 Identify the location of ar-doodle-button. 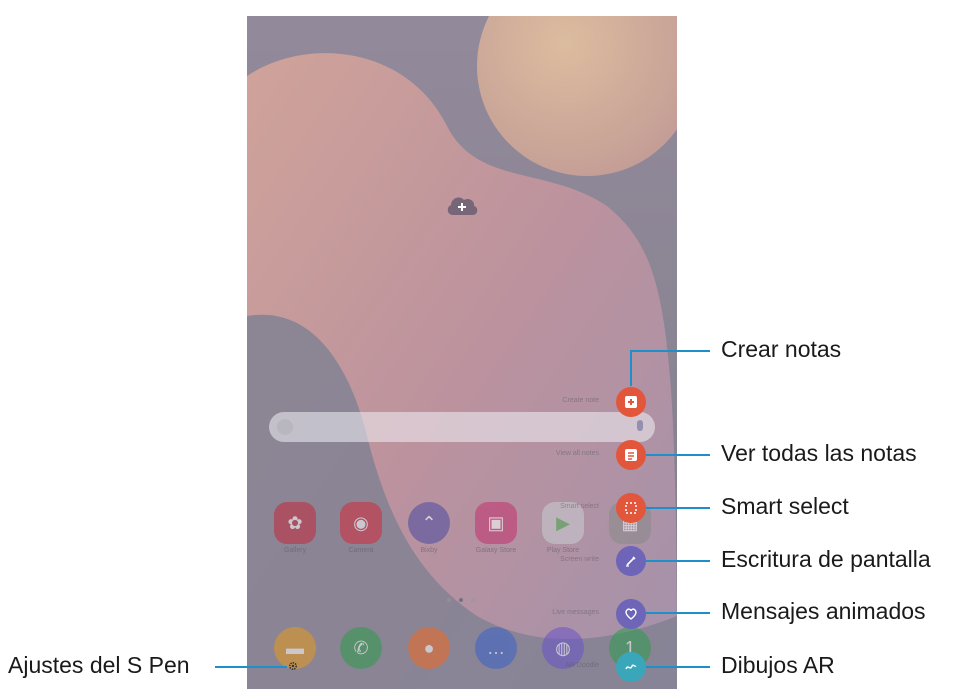
(631, 667).